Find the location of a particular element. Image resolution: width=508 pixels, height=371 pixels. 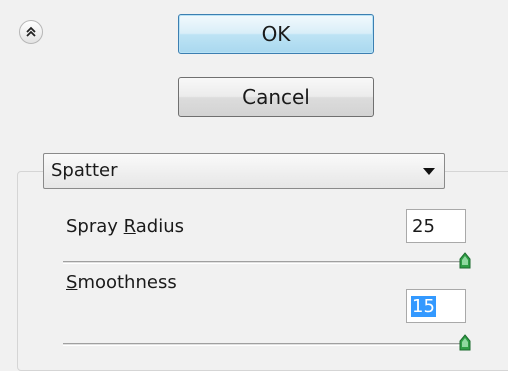

double-chevron-up-icon is located at coordinates (31, 31).